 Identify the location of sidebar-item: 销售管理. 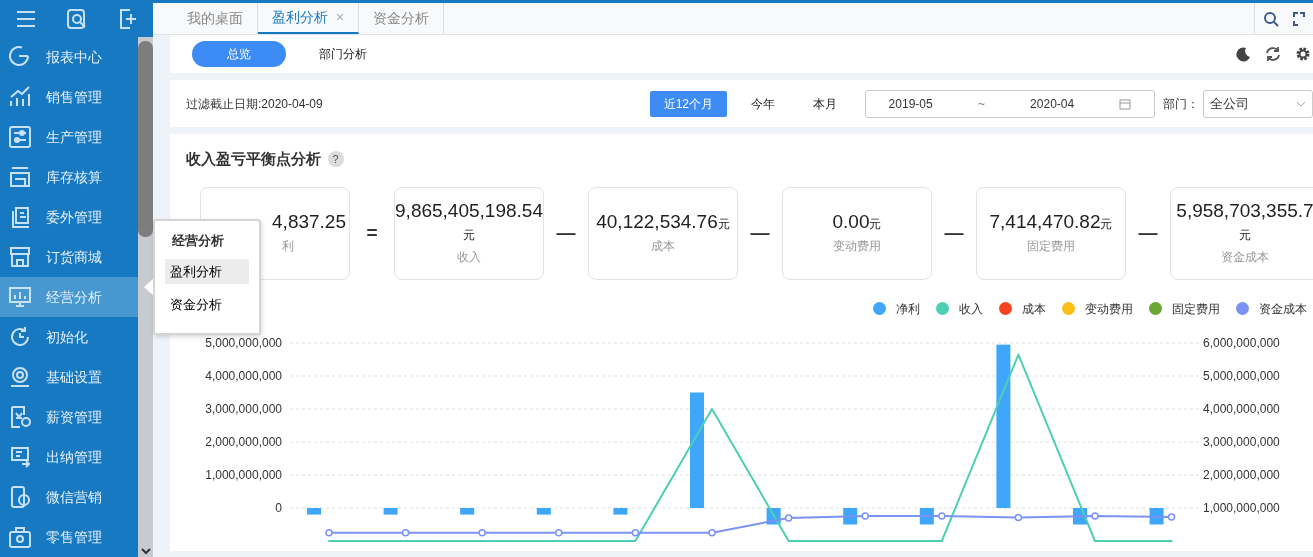
(69, 97).